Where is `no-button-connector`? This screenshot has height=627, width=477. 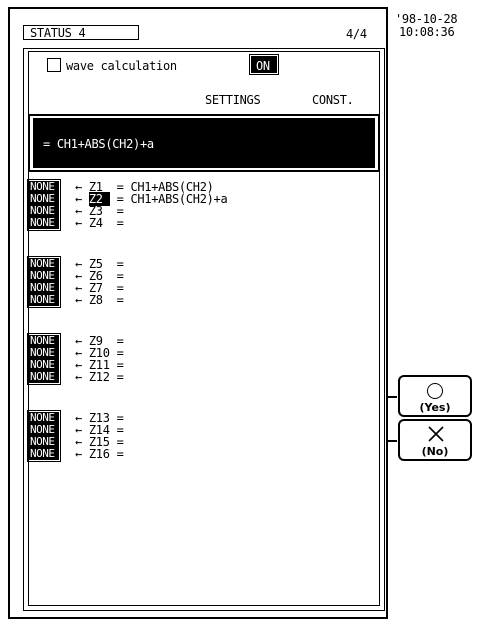 no-button-connector is located at coordinates (392, 441).